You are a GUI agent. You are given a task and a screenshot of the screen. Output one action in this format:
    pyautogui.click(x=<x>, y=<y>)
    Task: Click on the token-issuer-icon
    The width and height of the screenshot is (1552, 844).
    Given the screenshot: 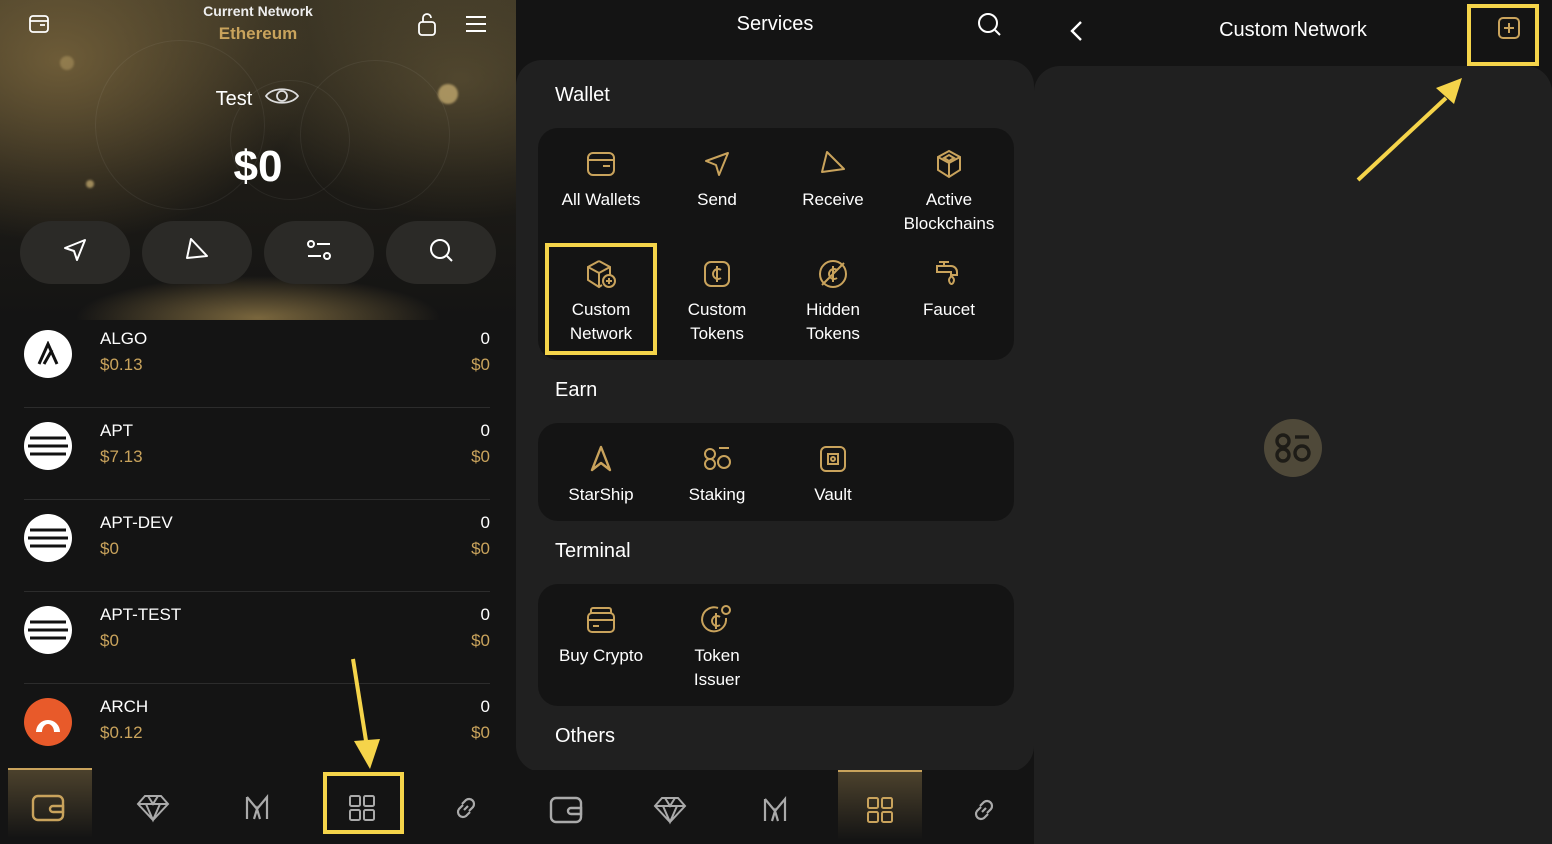 What is the action you would take?
    pyautogui.click(x=717, y=620)
    